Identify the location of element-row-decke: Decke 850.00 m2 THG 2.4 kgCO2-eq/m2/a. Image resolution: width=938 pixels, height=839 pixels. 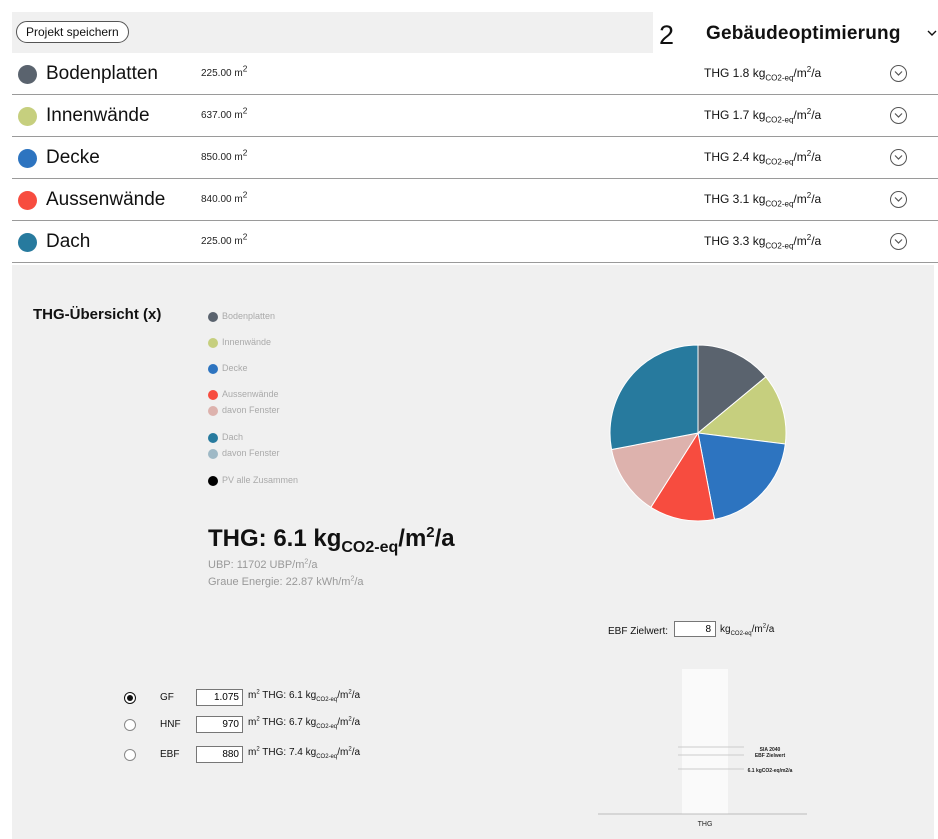
(475, 158).